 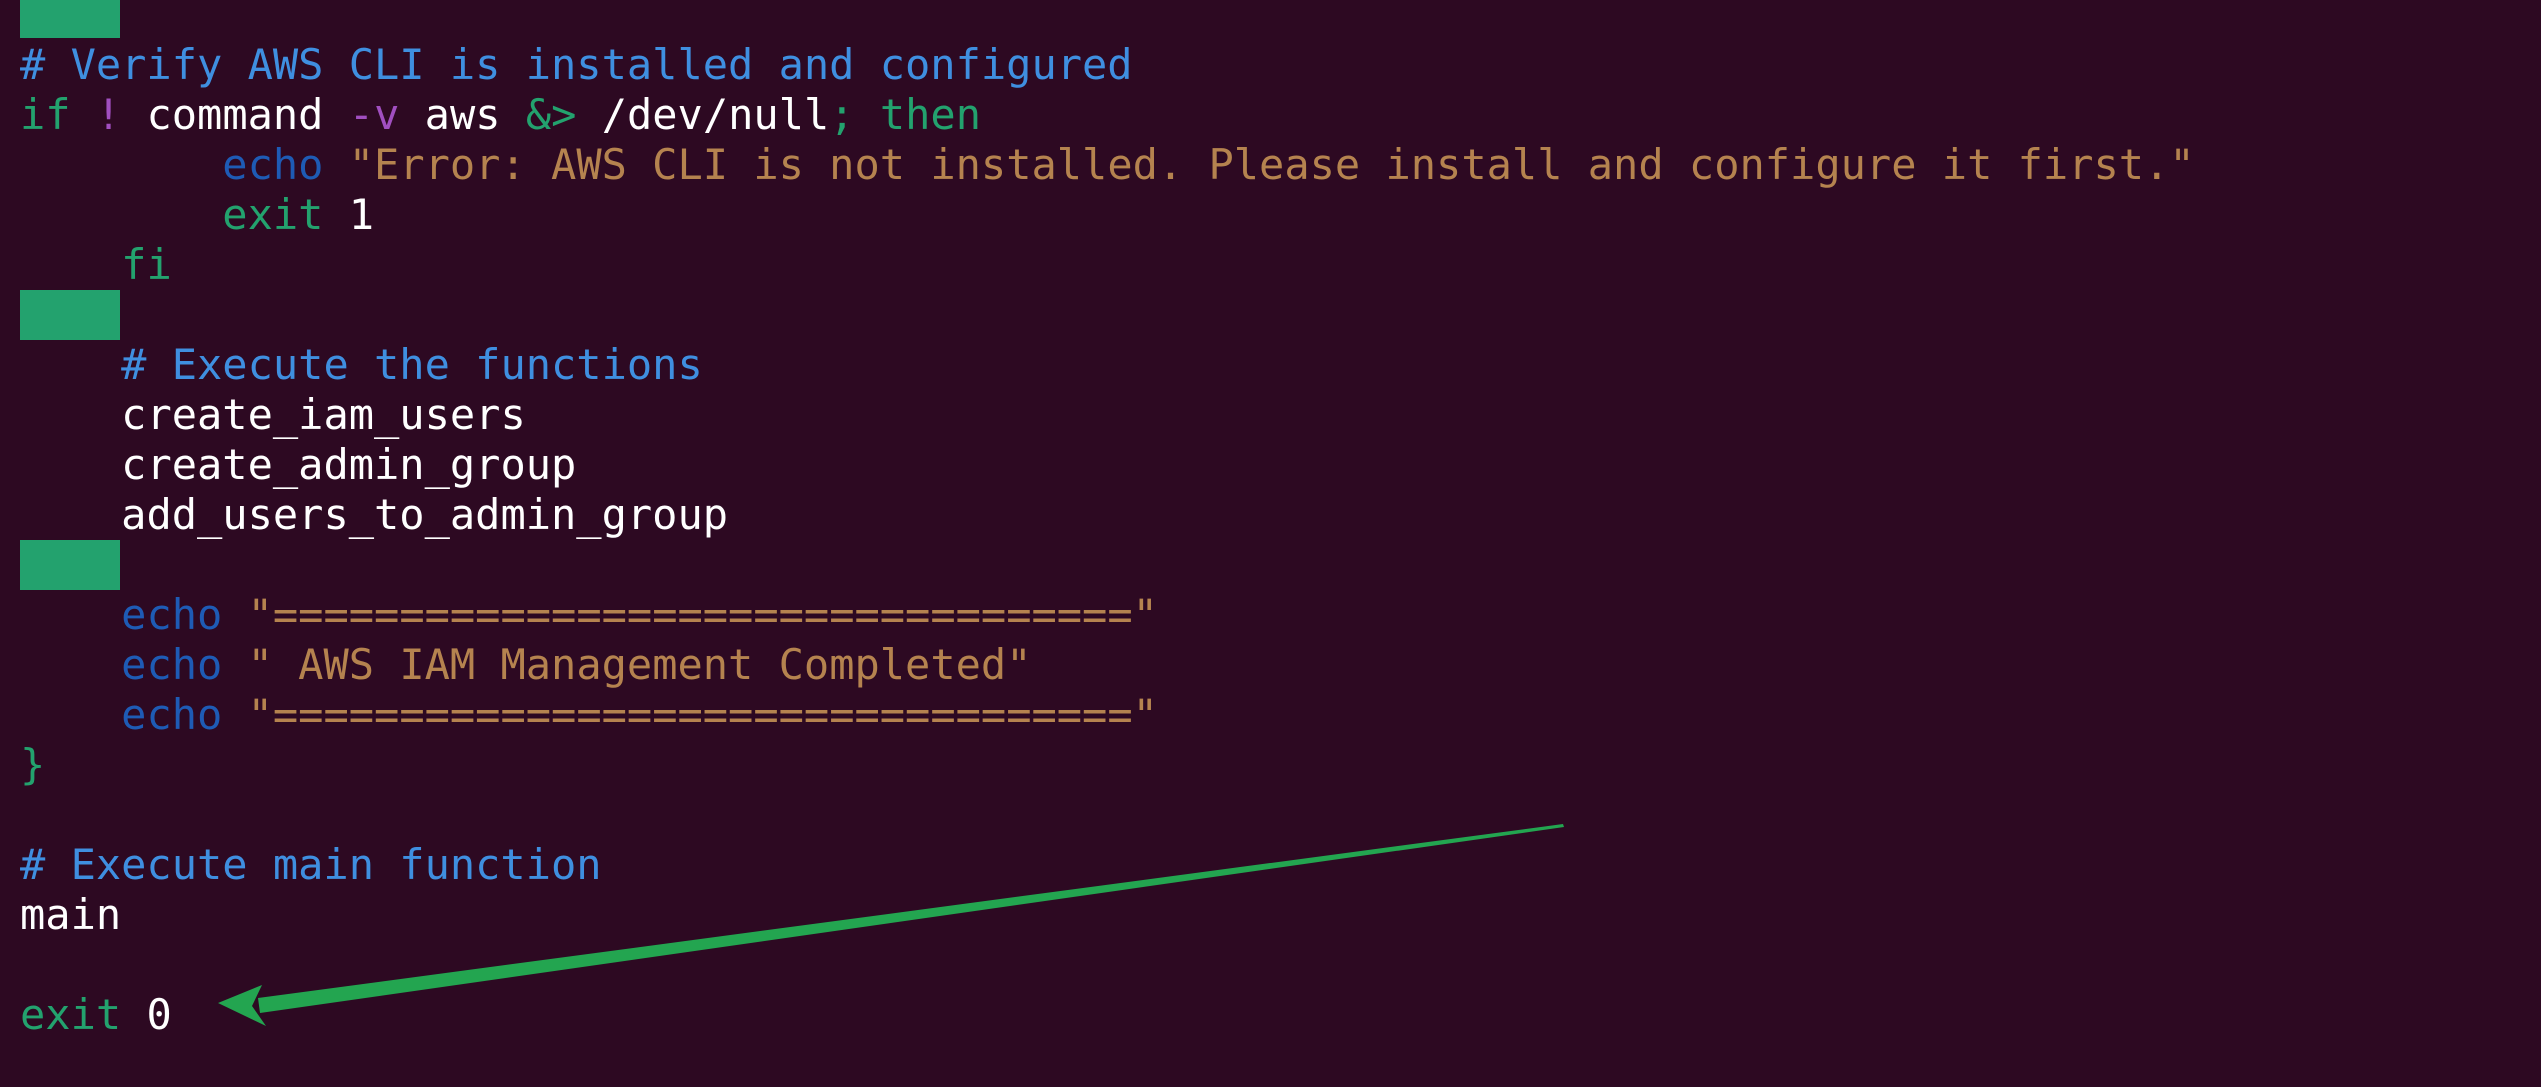 I want to click on arrow-head-icon, so click(x=242, y=1005).